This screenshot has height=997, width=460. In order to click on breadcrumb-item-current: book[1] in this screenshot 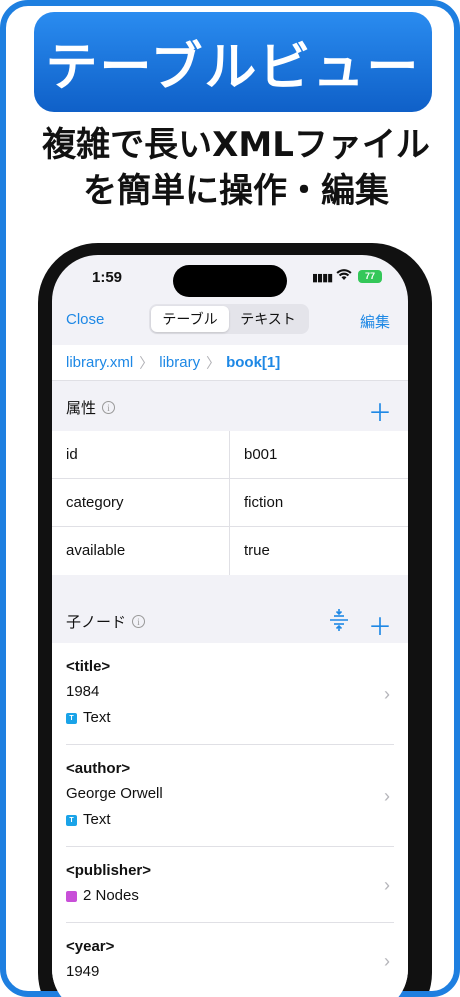, I will do `click(253, 362)`.